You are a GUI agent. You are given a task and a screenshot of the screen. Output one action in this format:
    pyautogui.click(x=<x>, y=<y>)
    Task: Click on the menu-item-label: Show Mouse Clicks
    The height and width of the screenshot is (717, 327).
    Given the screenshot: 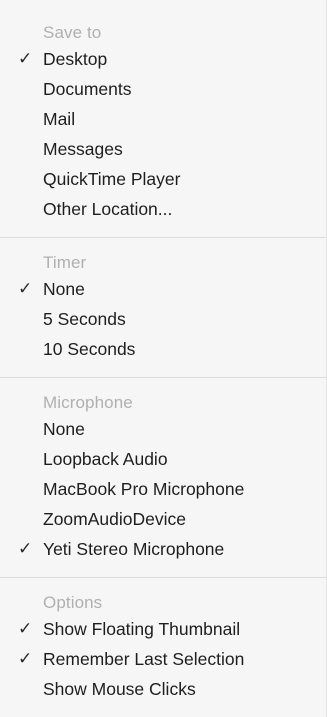 What is the action you would take?
    pyautogui.click(x=119, y=689)
    